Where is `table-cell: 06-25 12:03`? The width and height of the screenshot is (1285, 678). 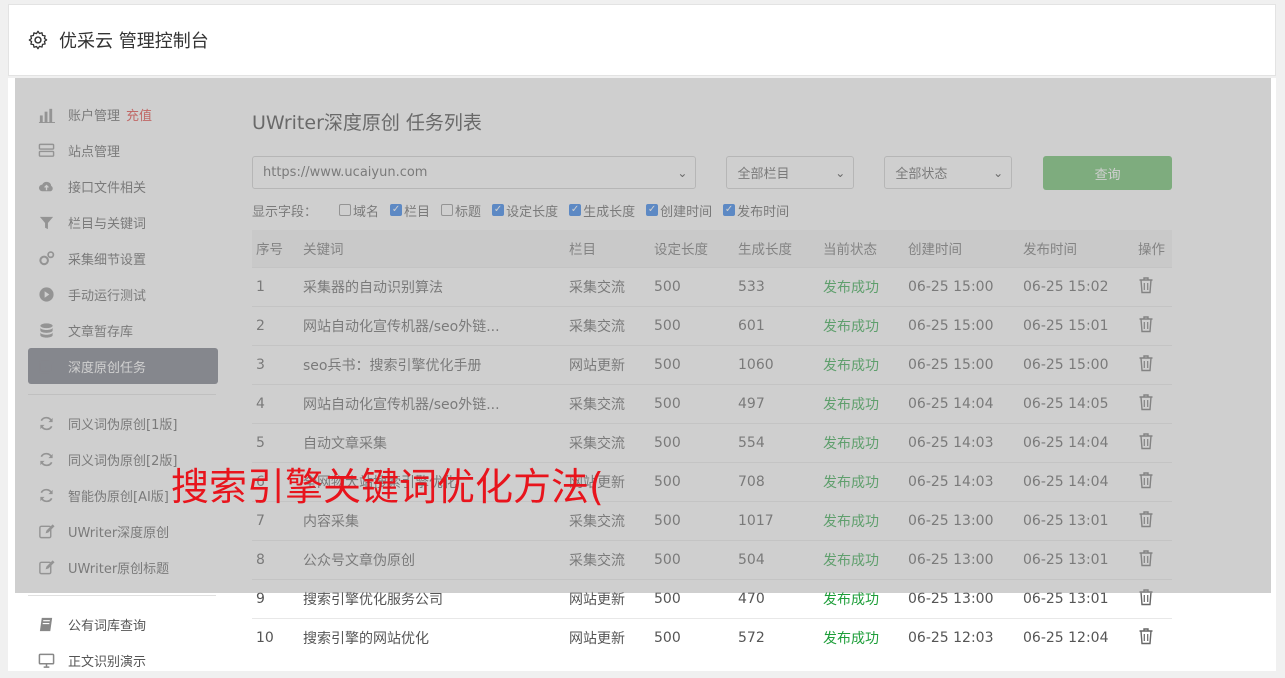 table-cell: 06-25 12:03 is located at coordinates (961, 637).